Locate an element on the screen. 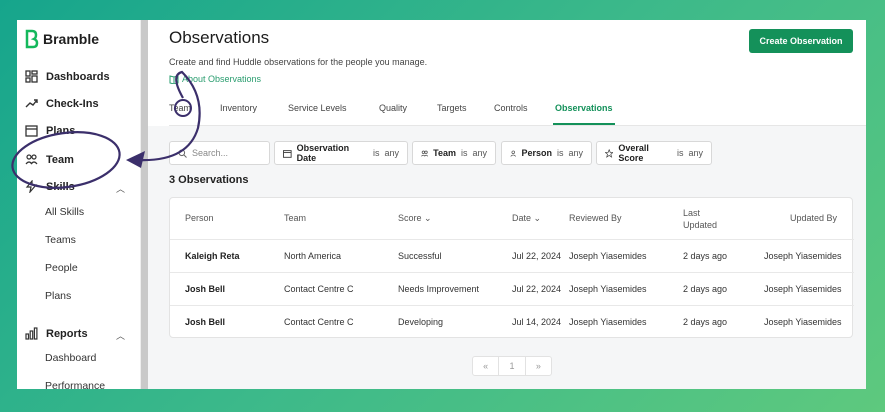 The height and width of the screenshot is (412, 885). person-icon is located at coordinates (513, 153).